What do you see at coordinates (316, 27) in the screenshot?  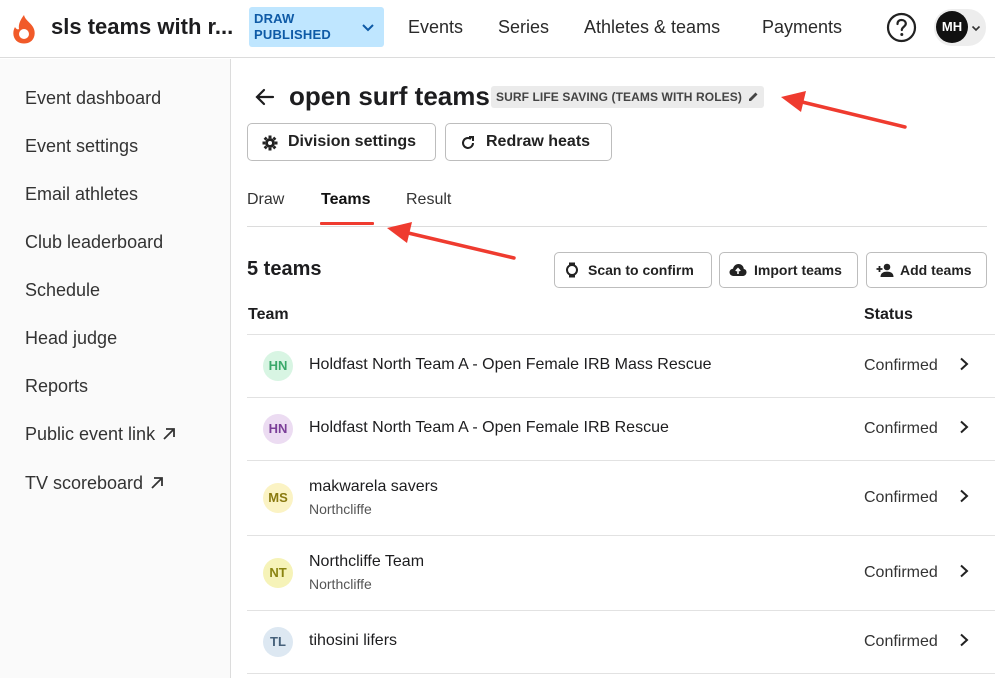 I see `draw-status-dropdown: DRAW PUBLISHED` at bounding box center [316, 27].